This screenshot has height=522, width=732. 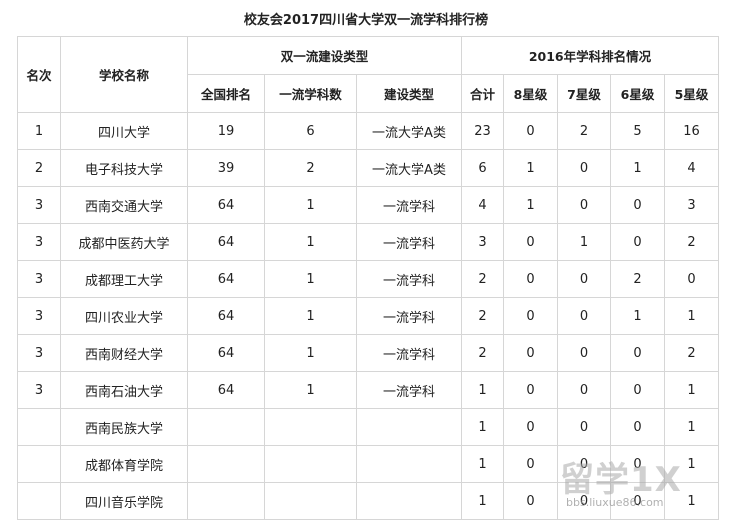 I want to click on cell-school: 西南财经大学, so click(x=124, y=353).